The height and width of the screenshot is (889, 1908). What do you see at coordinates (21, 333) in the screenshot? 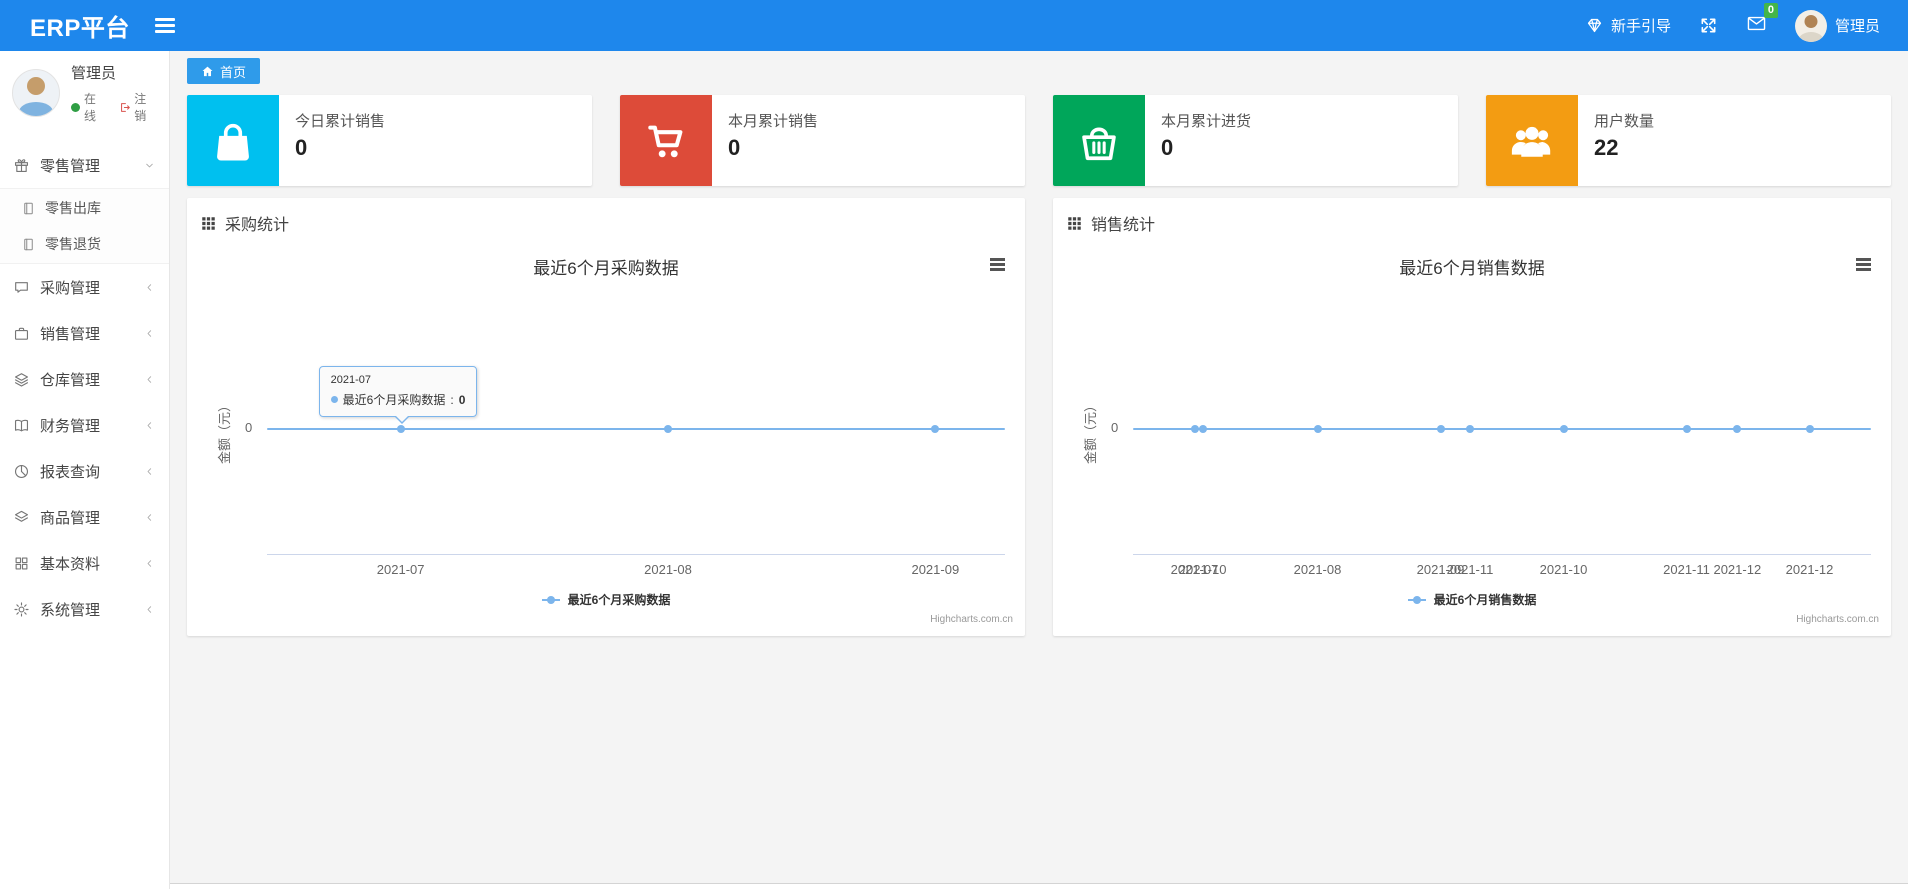
I see `briefcase-icon` at bounding box center [21, 333].